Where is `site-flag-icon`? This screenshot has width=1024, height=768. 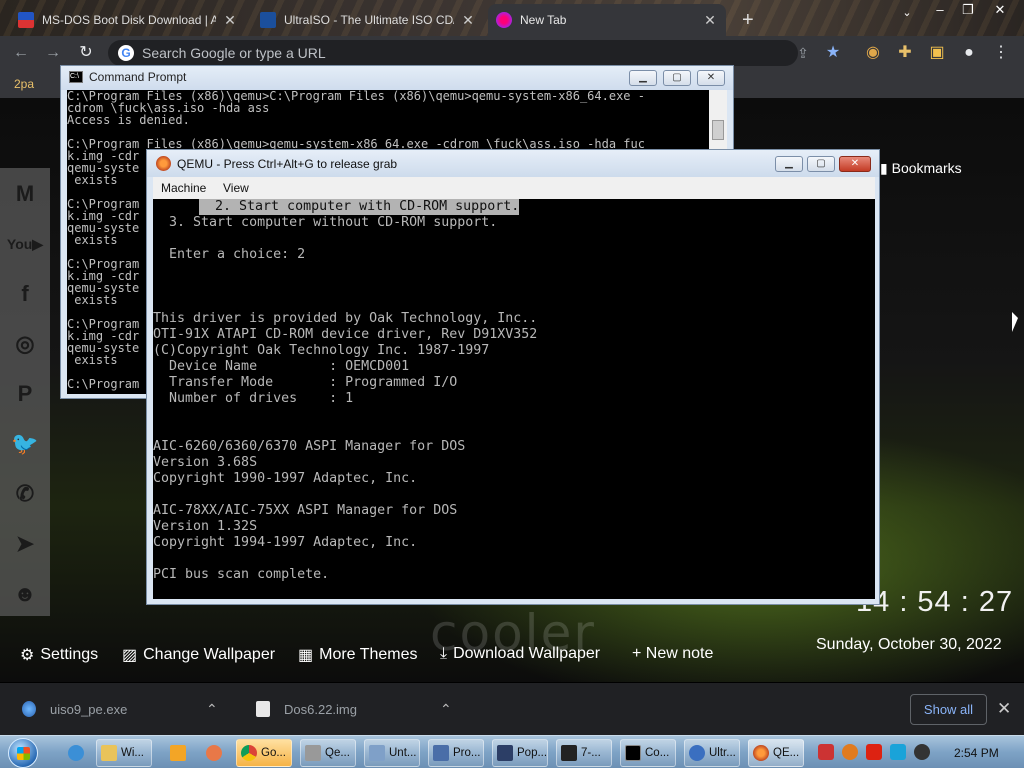 site-flag-icon is located at coordinates (26, 20).